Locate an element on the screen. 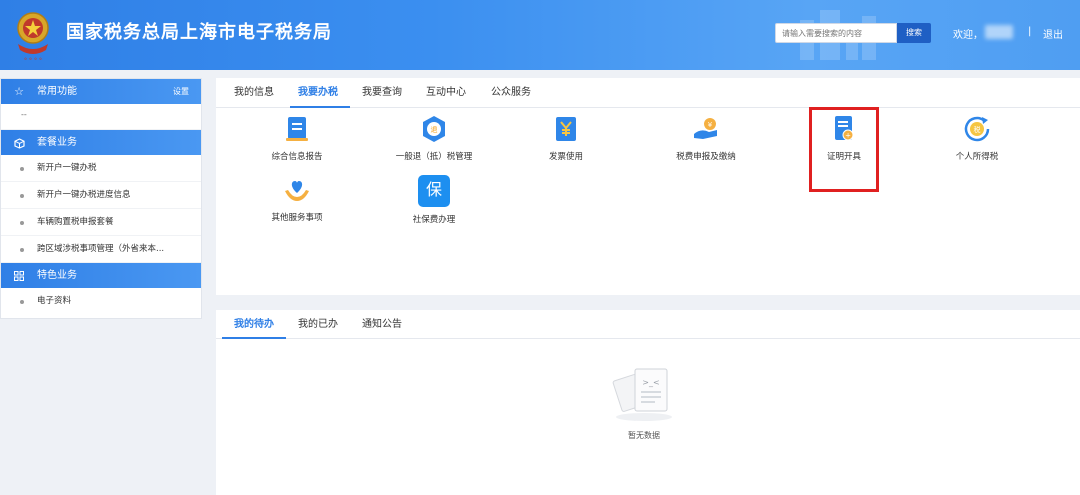 The height and width of the screenshot is (495, 1080). tab-do-tax: 我要办税 is located at coordinates (318, 93).